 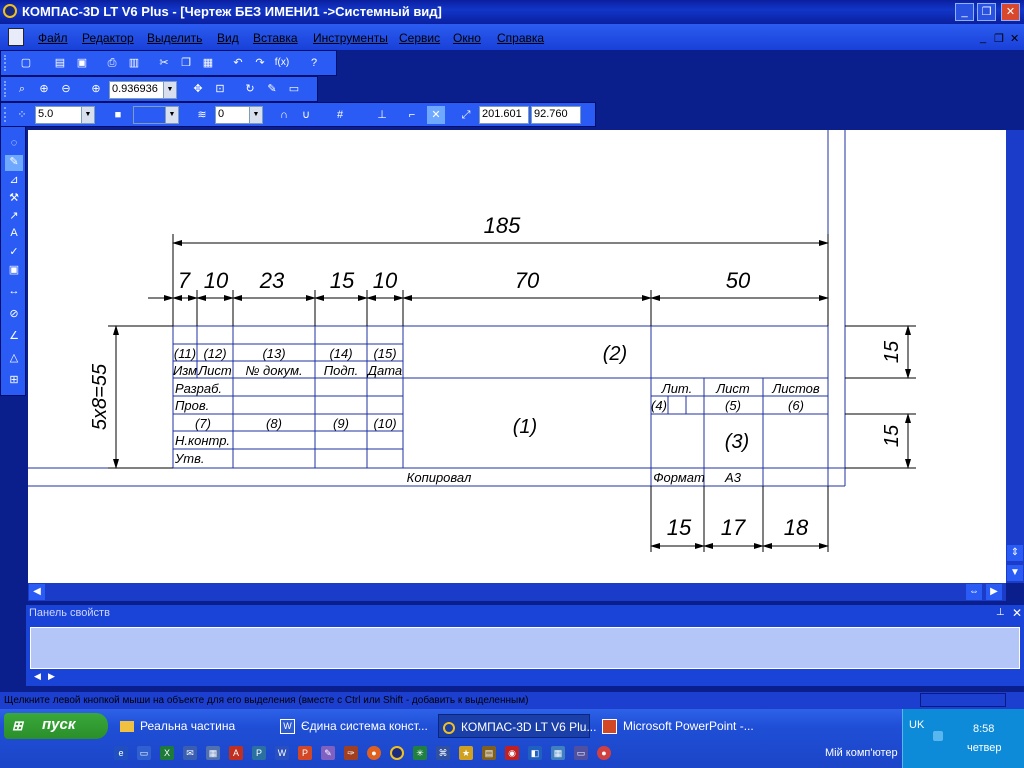 What do you see at coordinates (275, 38) in the screenshot?
I see `menu-insert: Вставка` at bounding box center [275, 38].